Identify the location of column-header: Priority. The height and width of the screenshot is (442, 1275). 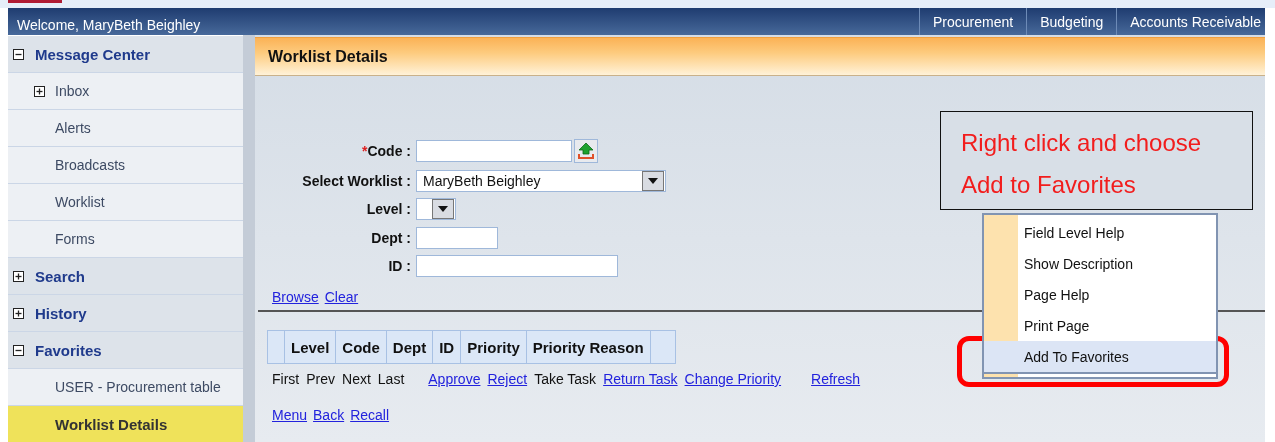
(493, 347).